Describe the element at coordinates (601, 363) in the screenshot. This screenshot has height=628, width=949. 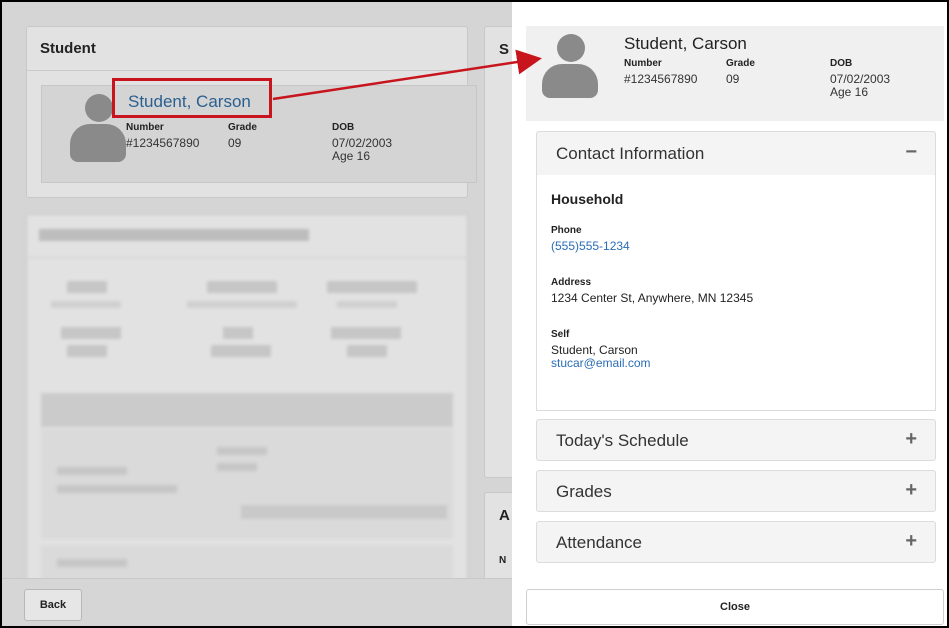
I see `self-email-link: stucar@email.com` at that location.